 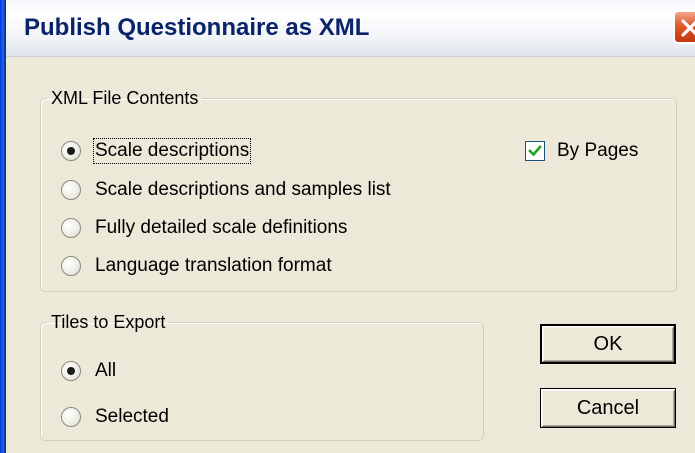 What do you see at coordinates (172, 151) in the screenshot?
I see `radio-label: Scale descriptions` at bounding box center [172, 151].